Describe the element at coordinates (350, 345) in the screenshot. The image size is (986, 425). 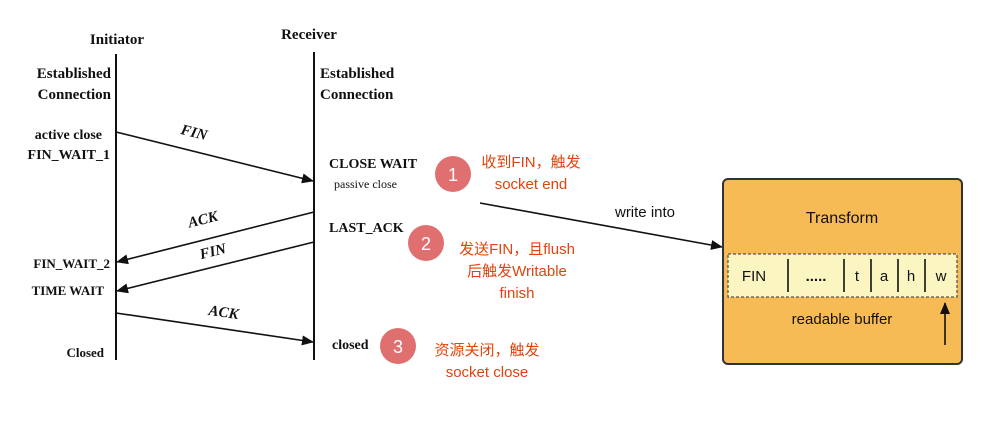
I see `receiver-closed-label: closed` at that location.